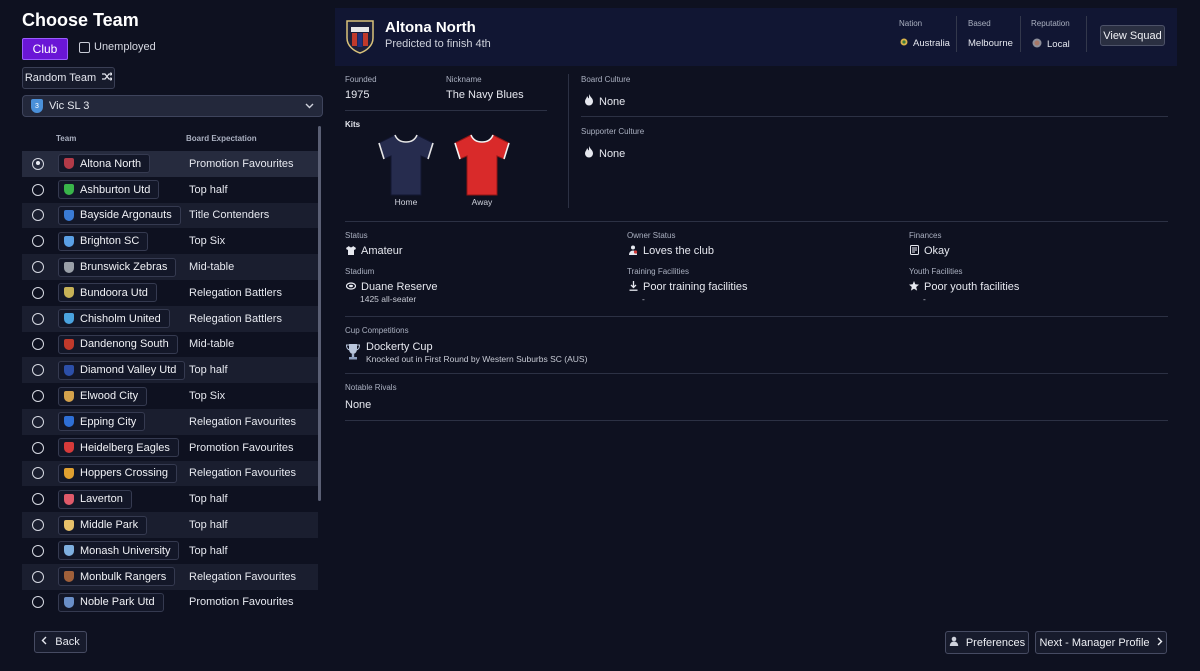 Image resolution: width=1200 pixels, height=671 pixels. I want to click on team-name-chip: Epping City, so click(102, 422).